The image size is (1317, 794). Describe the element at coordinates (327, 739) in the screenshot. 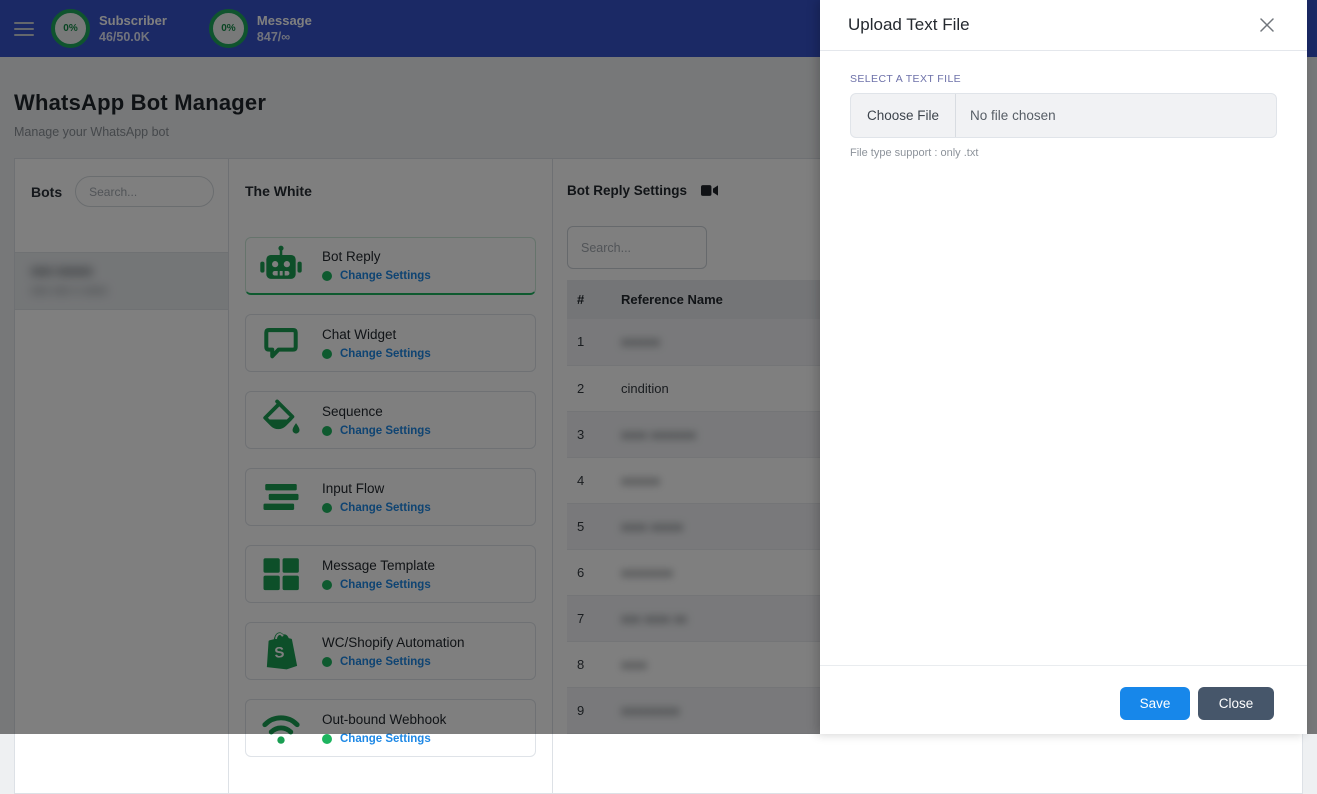

I see `status-dot` at that location.